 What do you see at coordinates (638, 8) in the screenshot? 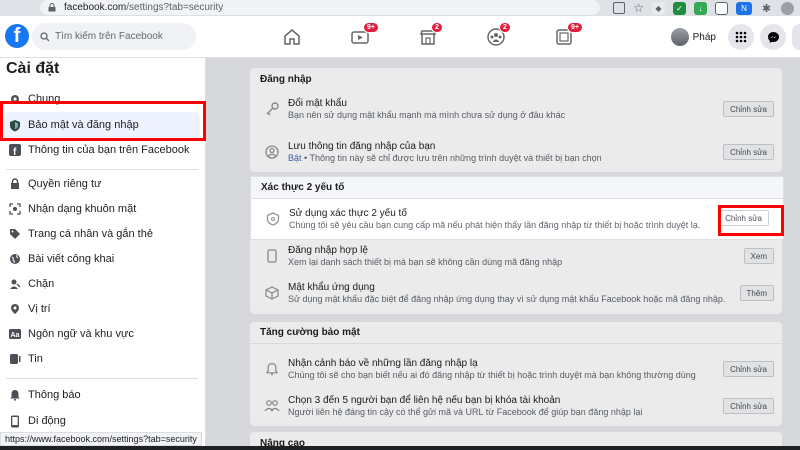
I see `star-icon: ☆` at bounding box center [638, 8].